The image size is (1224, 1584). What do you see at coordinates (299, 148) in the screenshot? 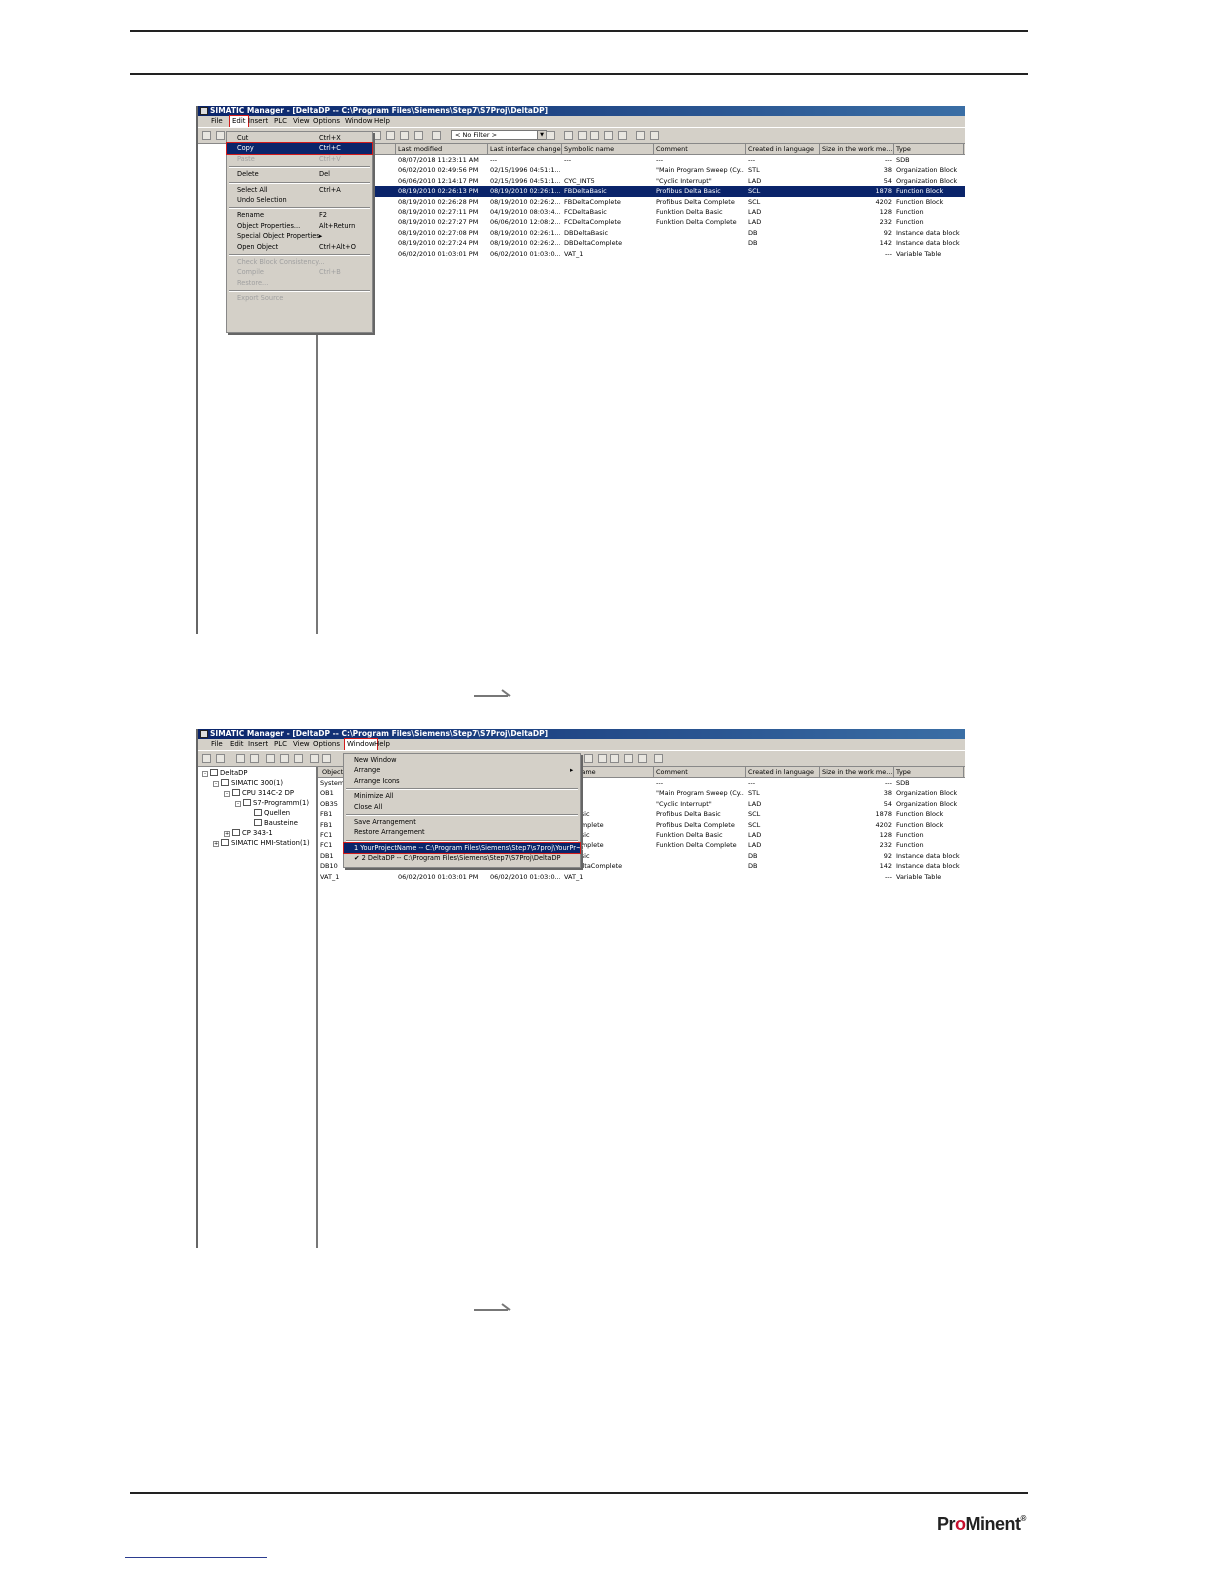
I see `menu-item-copy: Copy Ctrl+C` at bounding box center [299, 148].